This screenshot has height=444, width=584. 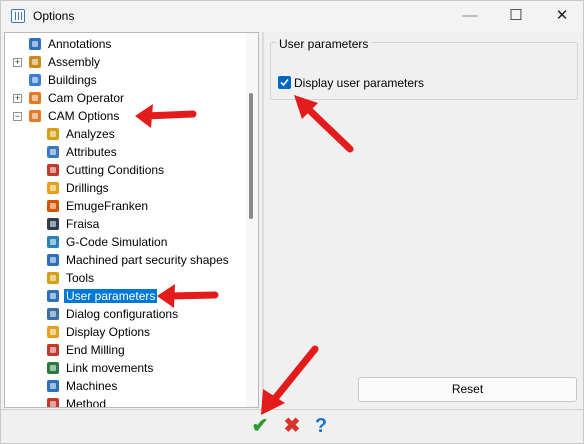 What do you see at coordinates (125, 386) in the screenshot?
I see `tree-item-machines: Machines` at bounding box center [125, 386].